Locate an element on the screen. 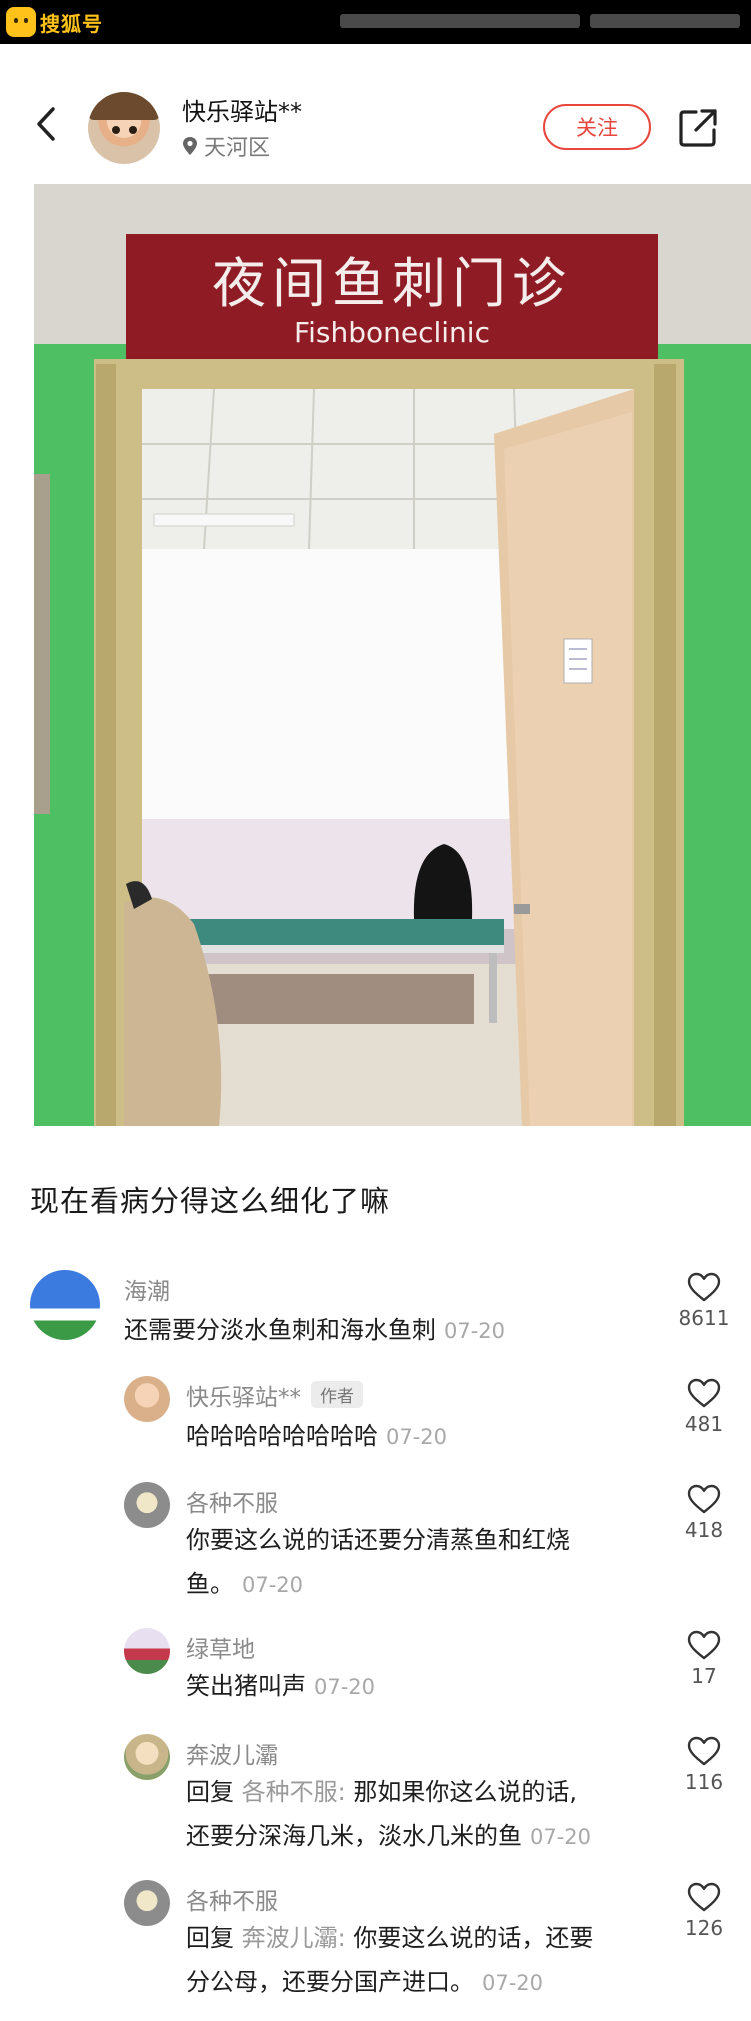 The height and width of the screenshot is (2021, 751). like-count: 116 is located at coordinates (704, 1782).